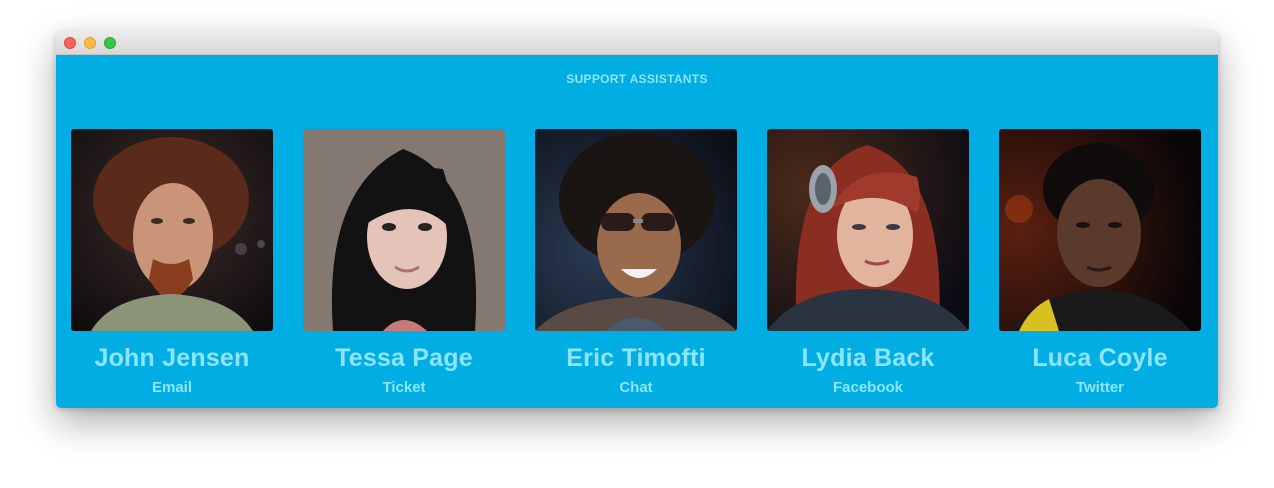  What do you see at coordinates (868, 358) in the screenshot?
I see `assistant-name: Lydia Back` at bounding box center [868, 358].